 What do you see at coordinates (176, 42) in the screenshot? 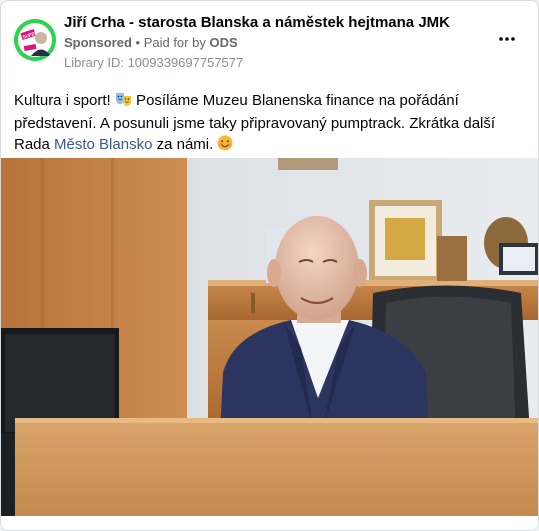
I see `paid-for-prefix: Paid for by` at bounding box center [176, 42].